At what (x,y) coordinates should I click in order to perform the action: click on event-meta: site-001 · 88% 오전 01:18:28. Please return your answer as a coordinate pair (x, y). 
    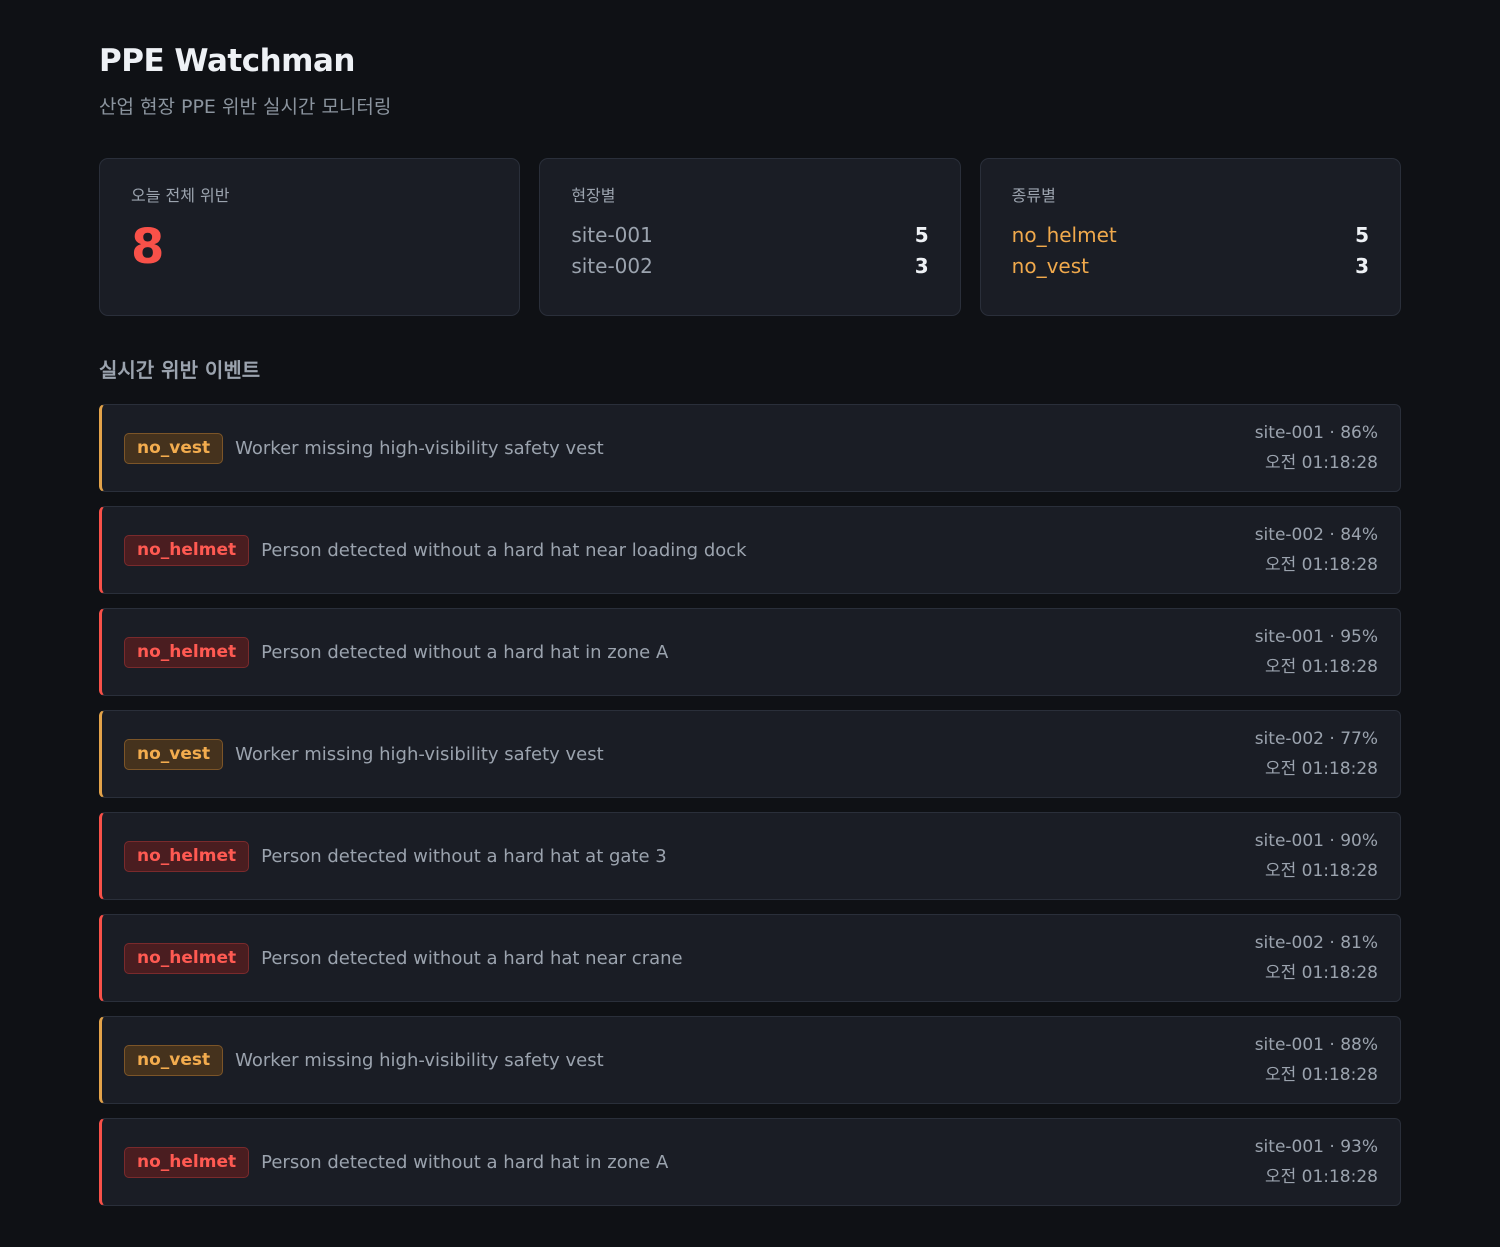
    Looking at the image, I should click on (1316, 1060).